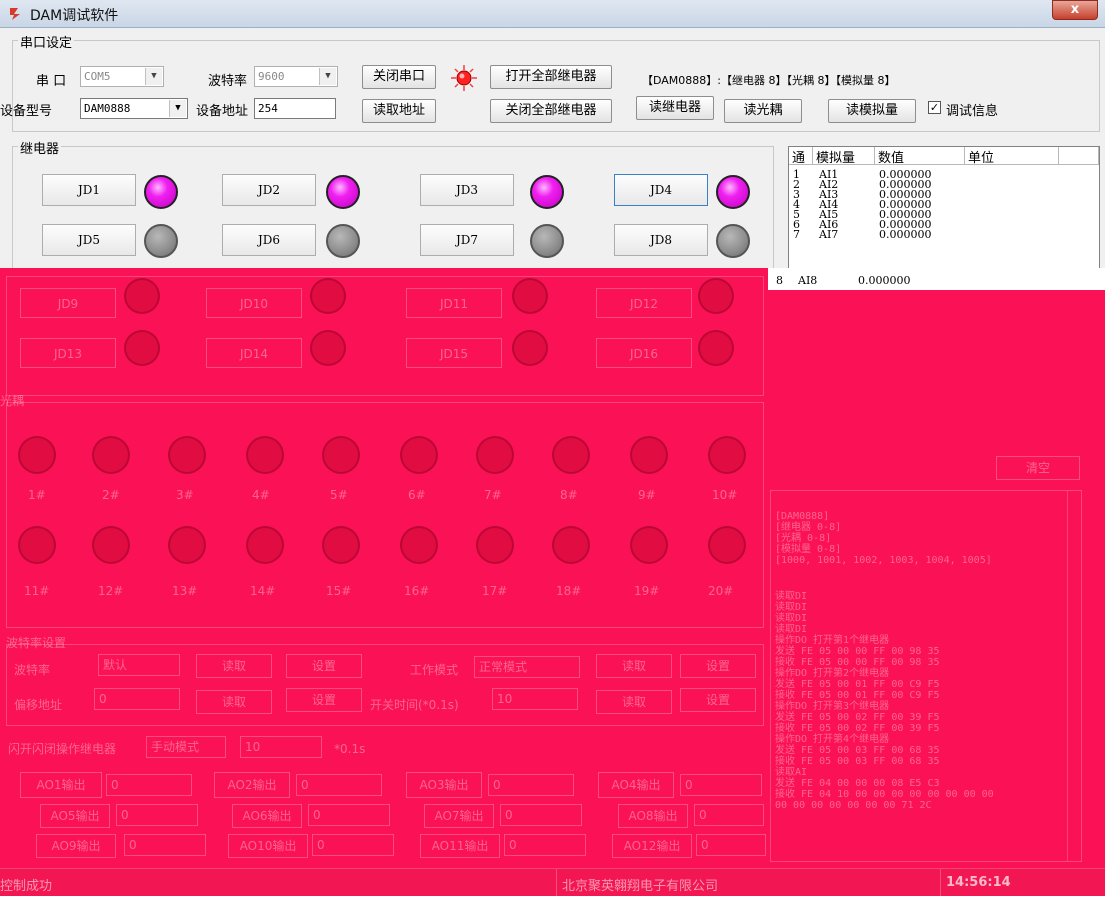 The height and width of the screenshot is (897, 1105). Describe the element at coordinates (68, 303) in the screenshot. I see `relay-button-jd9: JD9` at that location.